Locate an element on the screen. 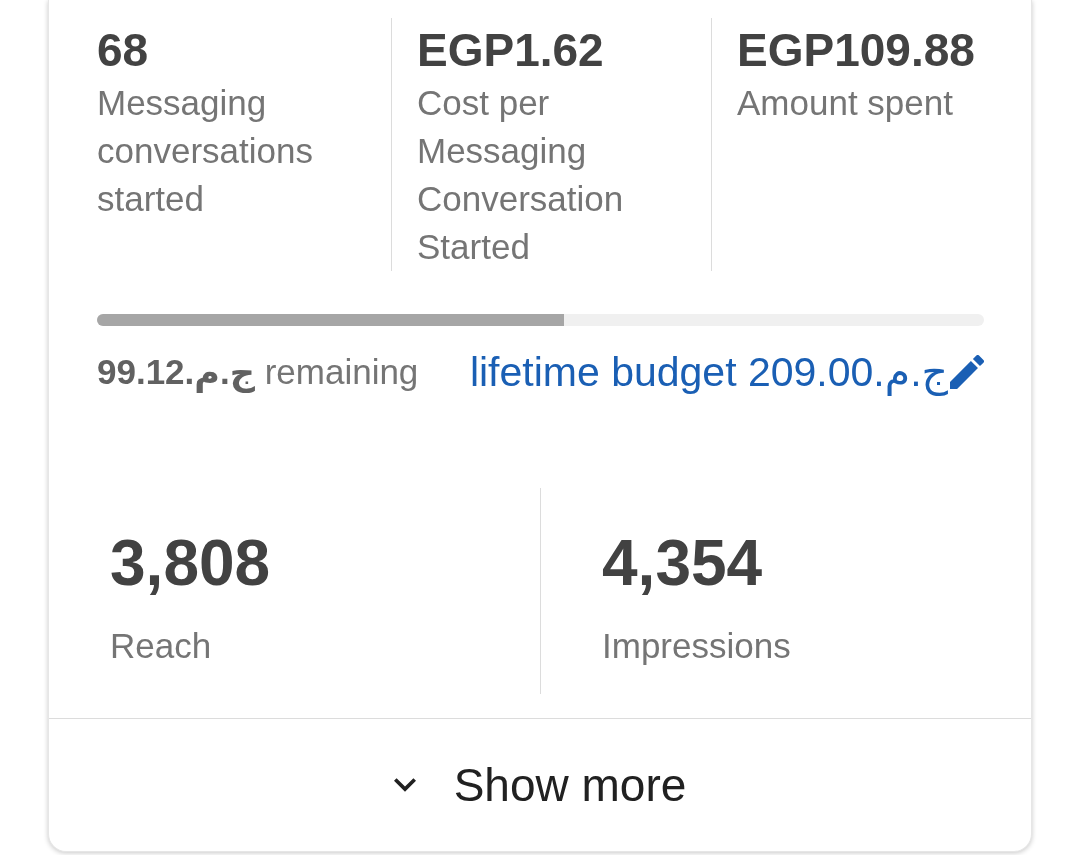 This screenshot has width=1080, height=855. stat-label: Cost per Messaging Conversation Started is located at coordinates (521, 175).